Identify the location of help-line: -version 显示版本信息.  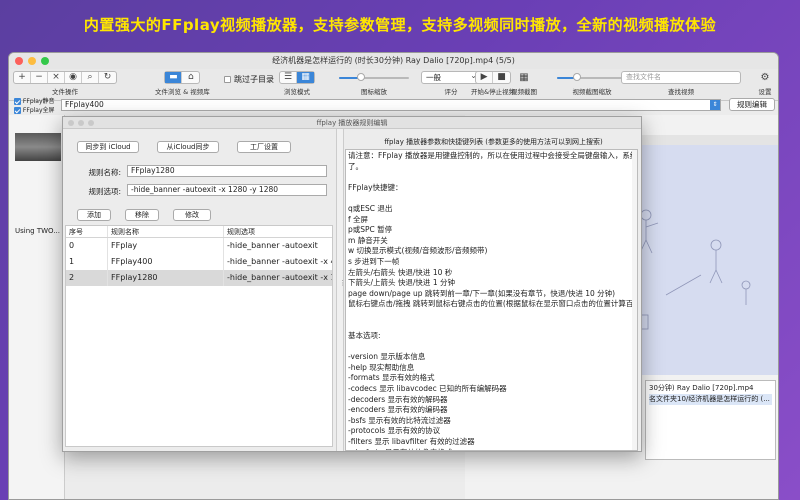
(387, 357).